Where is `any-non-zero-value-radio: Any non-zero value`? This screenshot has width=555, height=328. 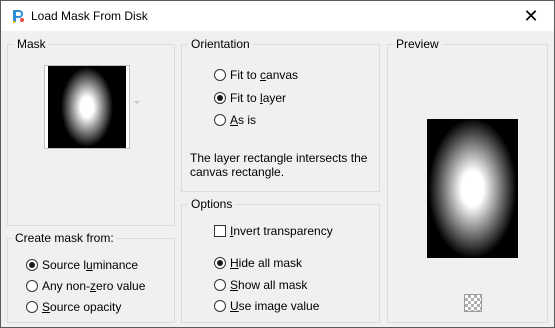
any-non-zero-value-radio: Any non-zero value is located at coordinates (85, 286).